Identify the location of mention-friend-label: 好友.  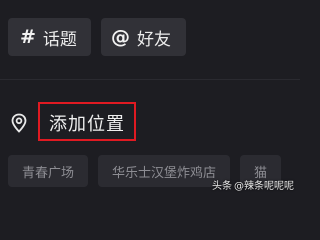
(154, 39).